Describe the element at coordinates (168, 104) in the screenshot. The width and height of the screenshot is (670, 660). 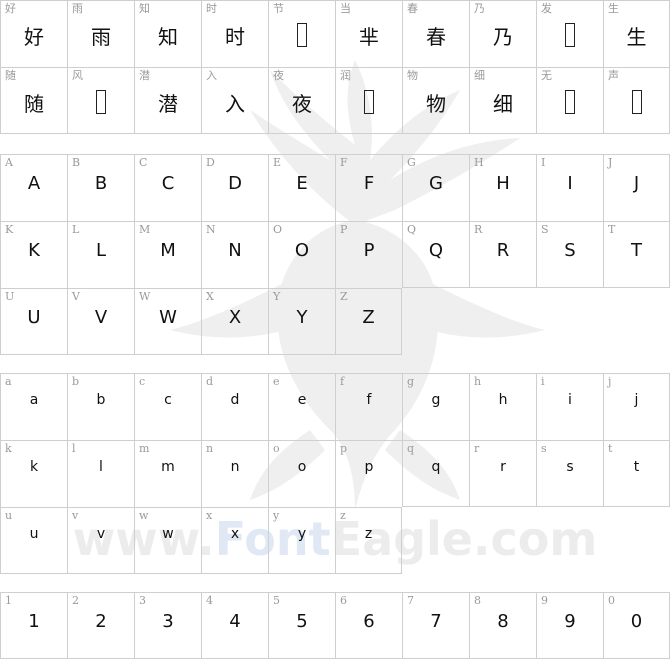
I see `glyph-sample: 潜` at that location.